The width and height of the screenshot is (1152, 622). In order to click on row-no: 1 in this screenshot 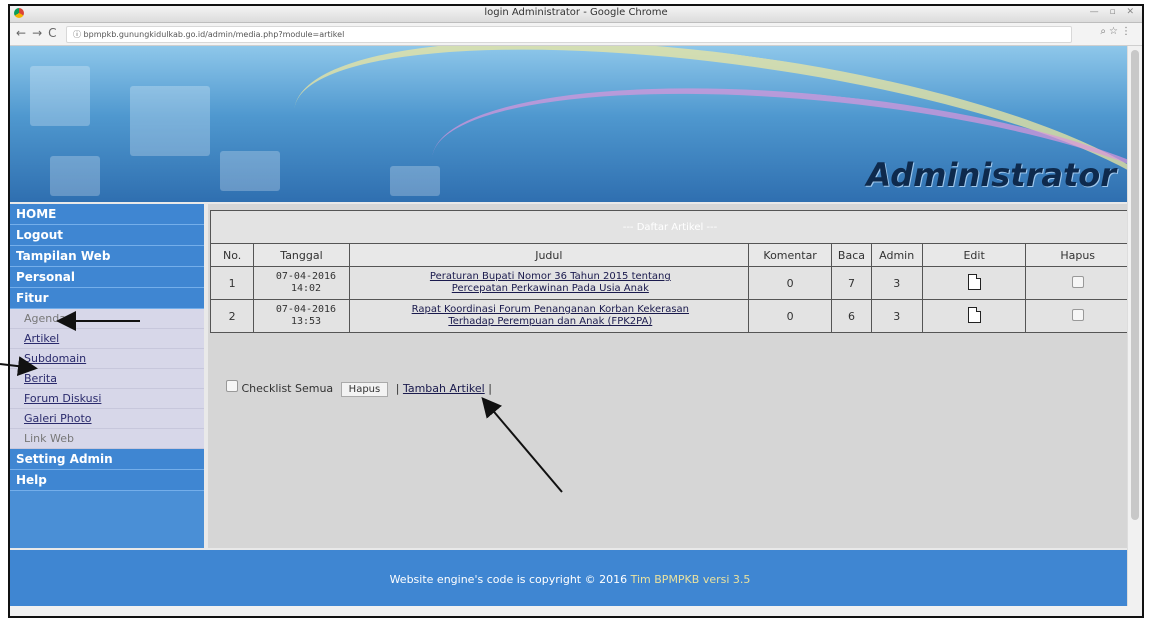, I will do `click(232, 283)`.